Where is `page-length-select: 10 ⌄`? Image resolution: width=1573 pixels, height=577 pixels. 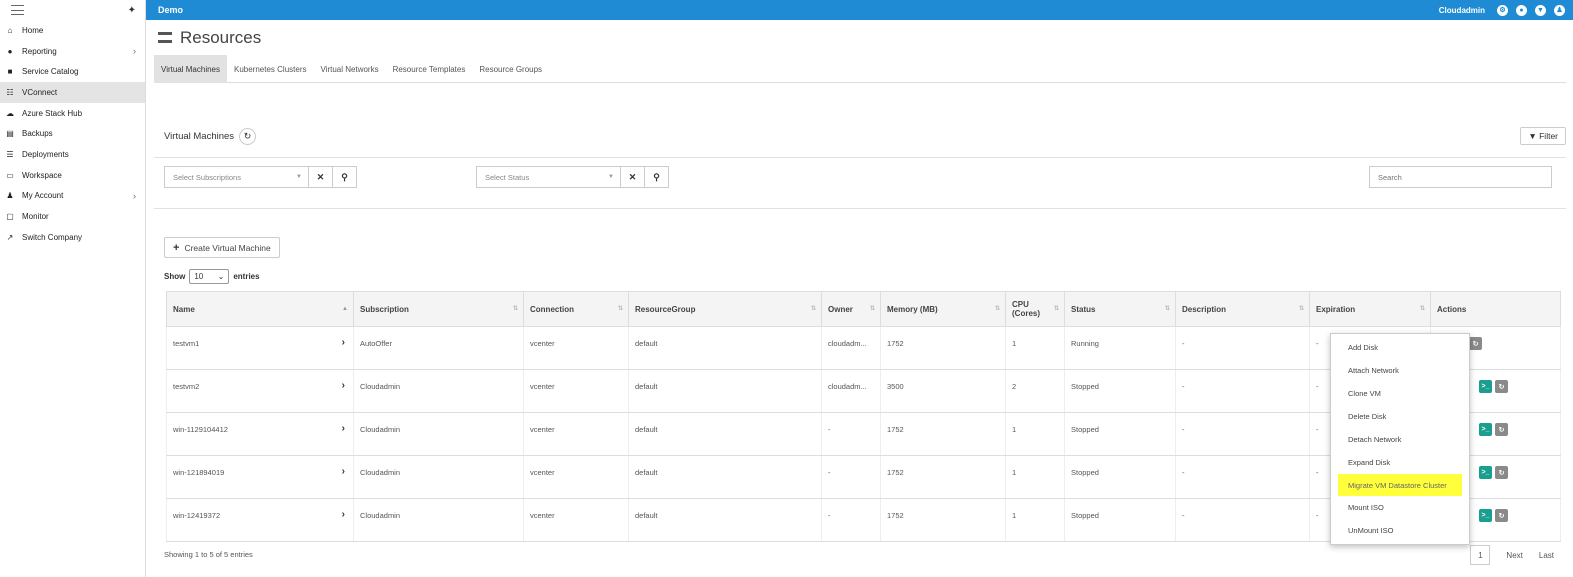
page-length-select: 10 ⌄ is located at coordinates (209, 276).